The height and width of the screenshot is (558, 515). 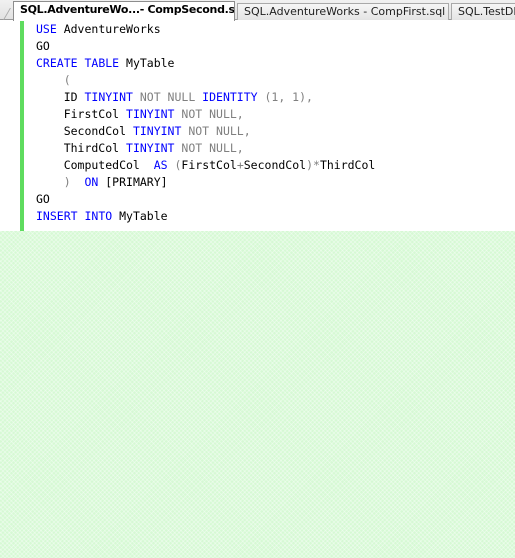 What do you see at coordinates (316, 165) in the screenshot?
I see `code-token: *` at bounding box center [316, 165].